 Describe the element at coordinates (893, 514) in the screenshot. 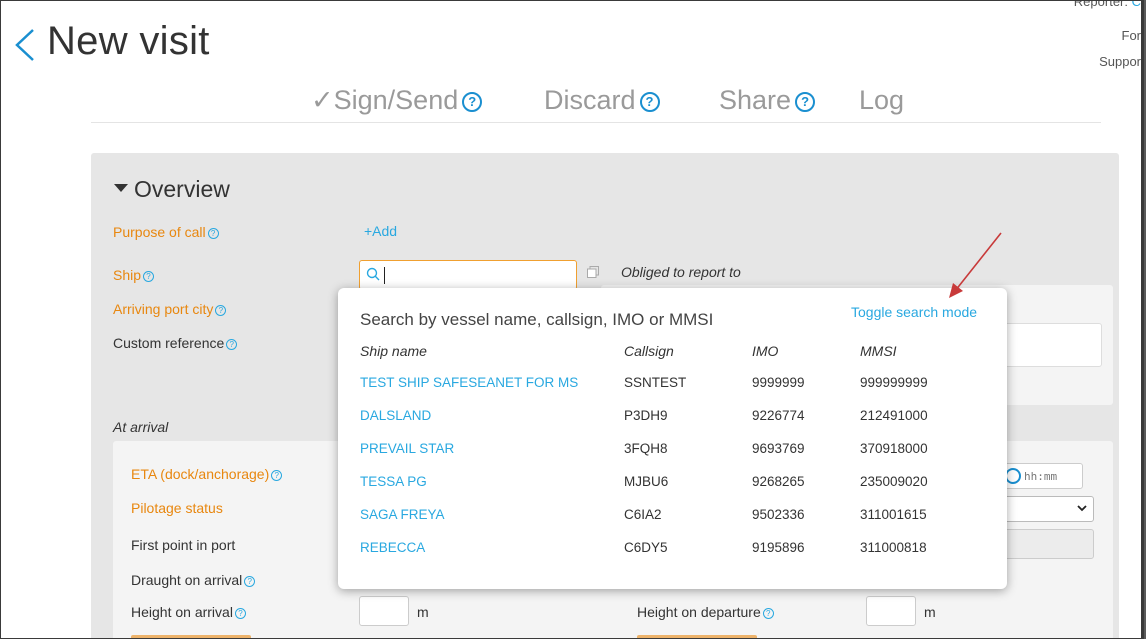

I see `ship-mmsi: 311001615` at that location.